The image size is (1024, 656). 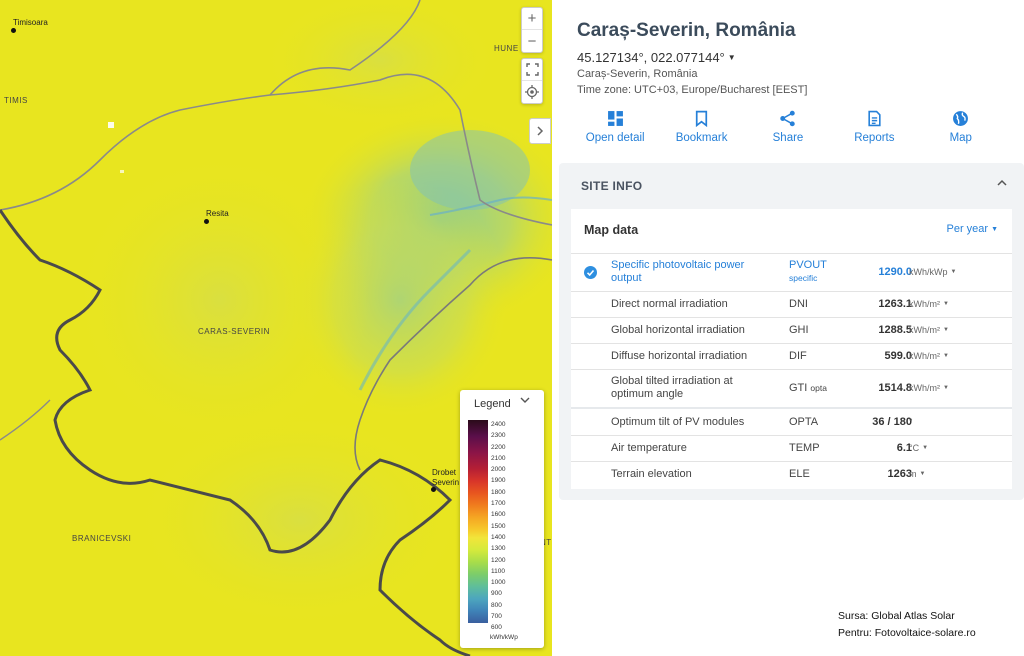 What do you see at coordinates (798, 304) in the screenshot?
I see `row-abbr: DNI` at bounding box center [798, 304].